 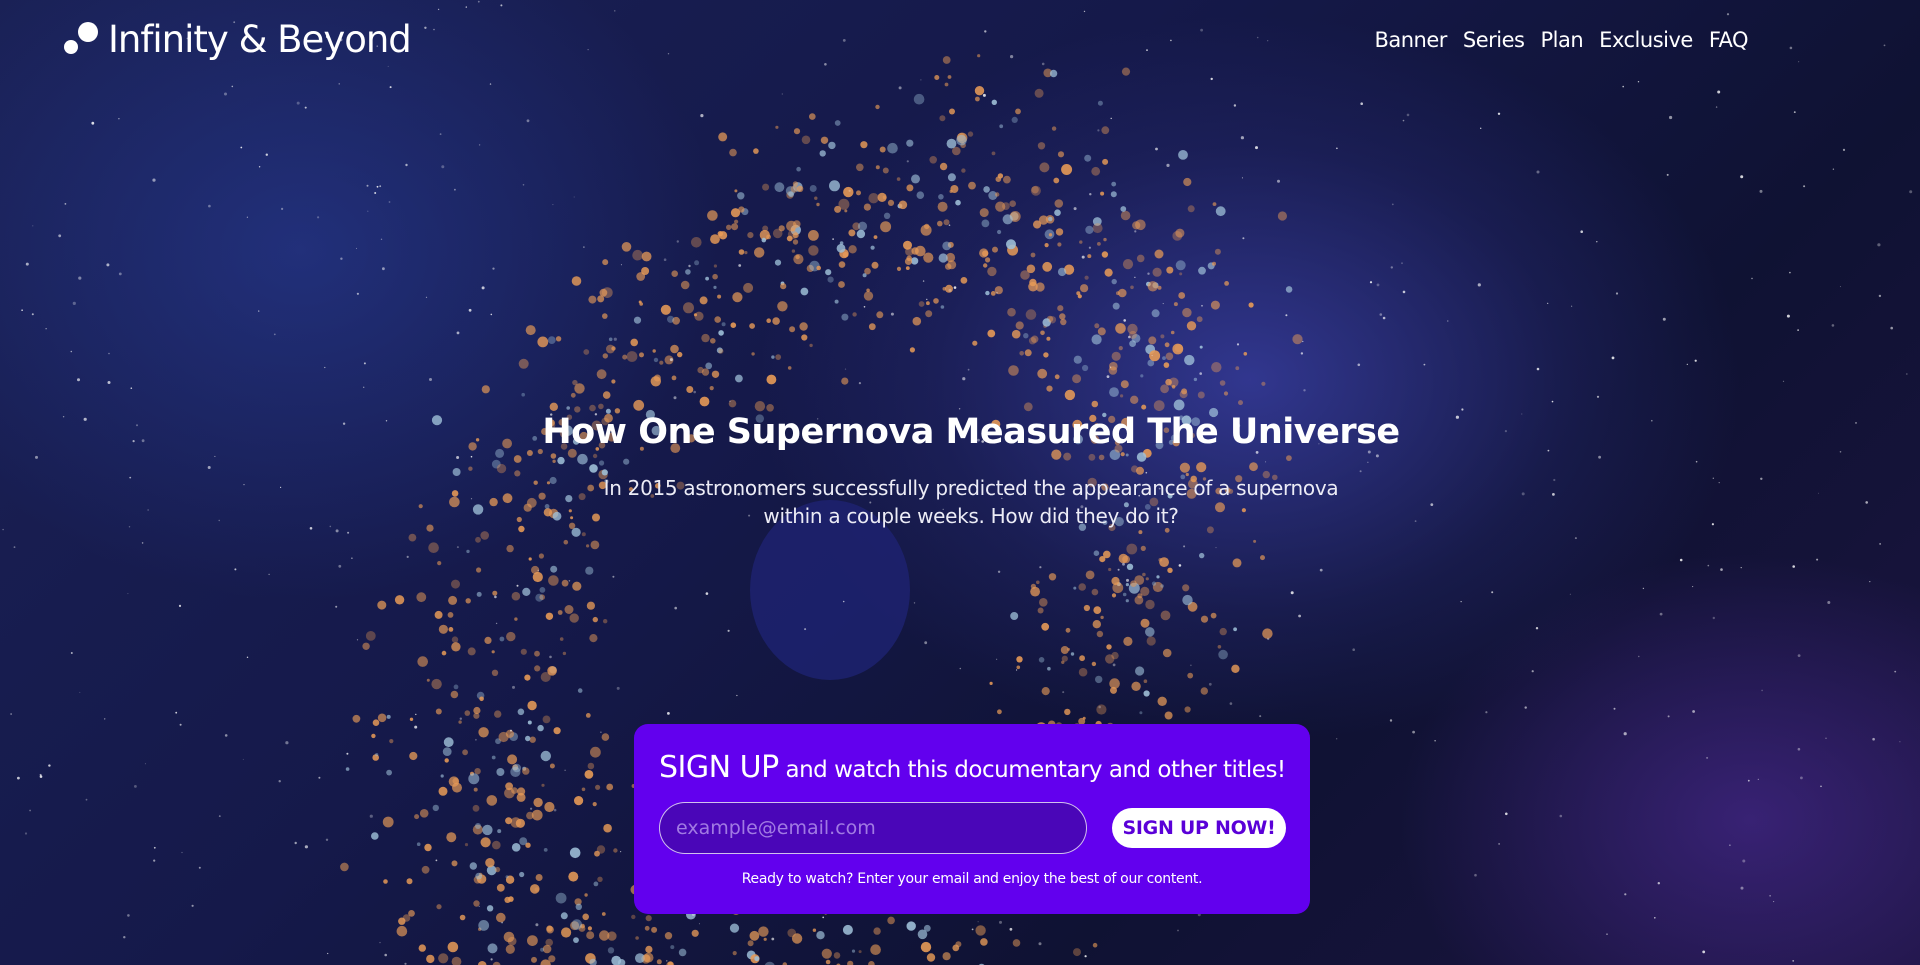 I want to click on nav-item-exclusive: Exclusive, so click(x=1646, y=40).